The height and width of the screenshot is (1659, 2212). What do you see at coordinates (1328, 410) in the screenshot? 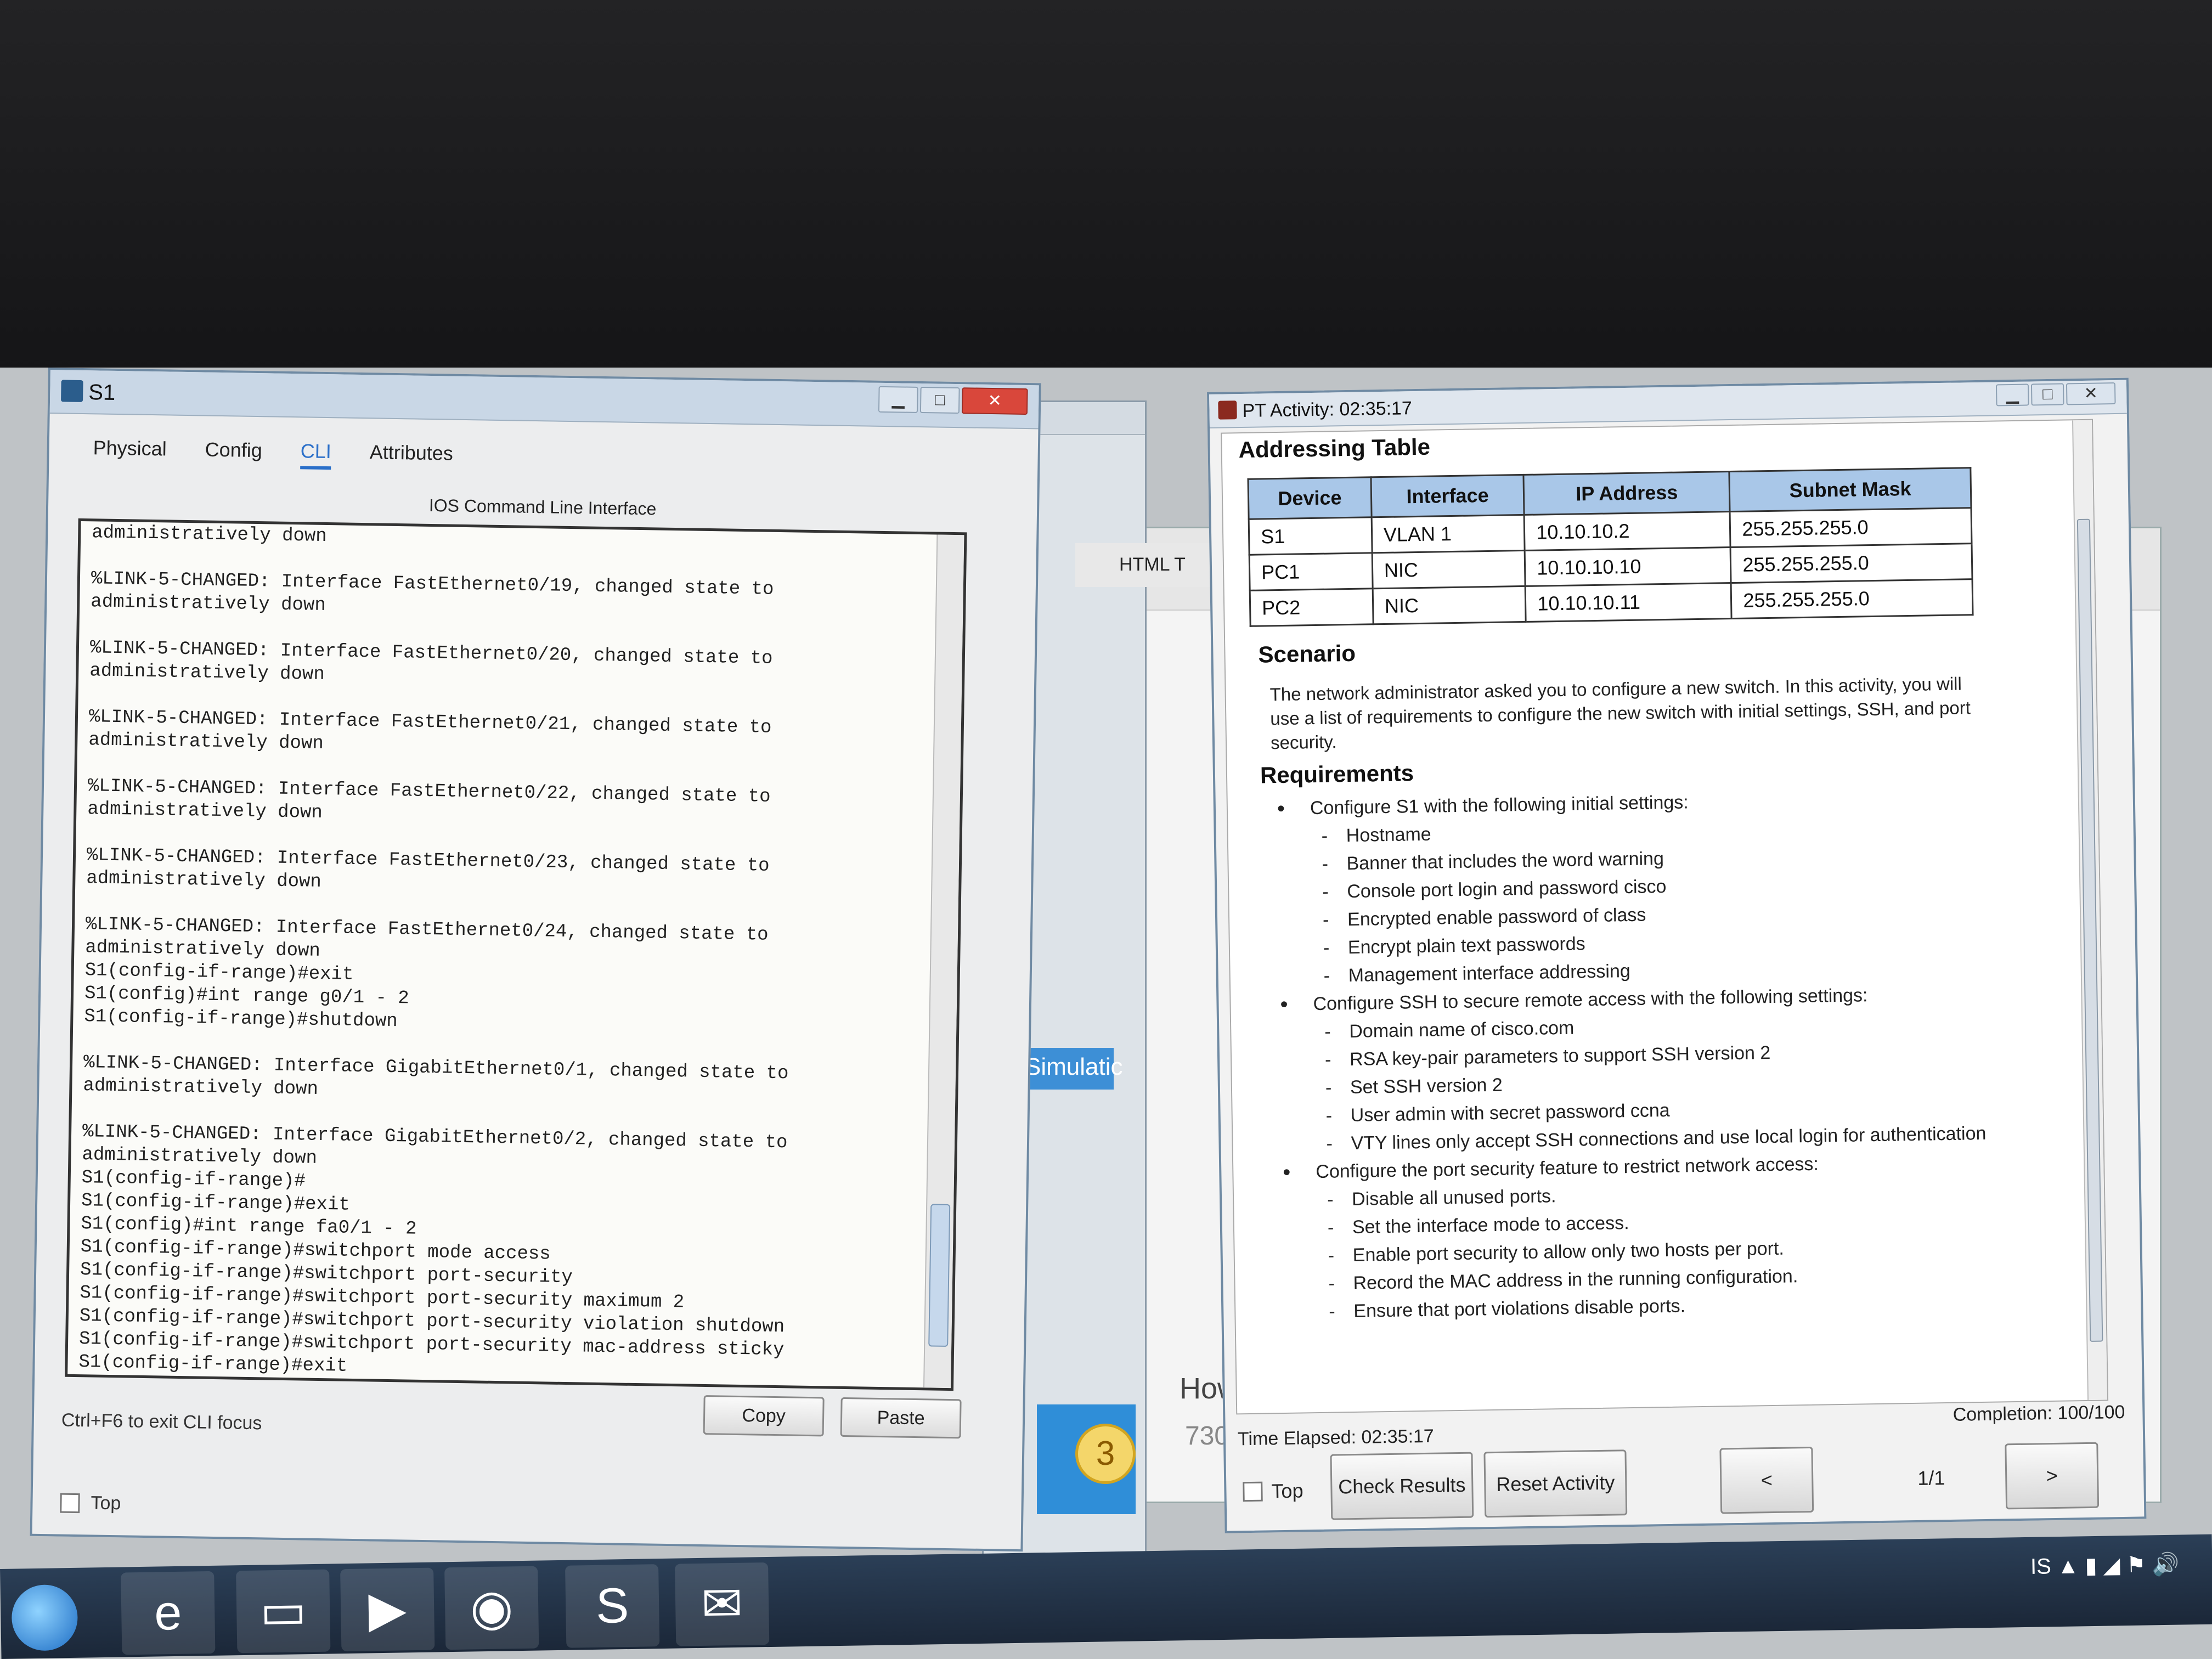
I see `pt-activity-title: PT Activity: 02:35:17` at bounding box center [1328, 410].